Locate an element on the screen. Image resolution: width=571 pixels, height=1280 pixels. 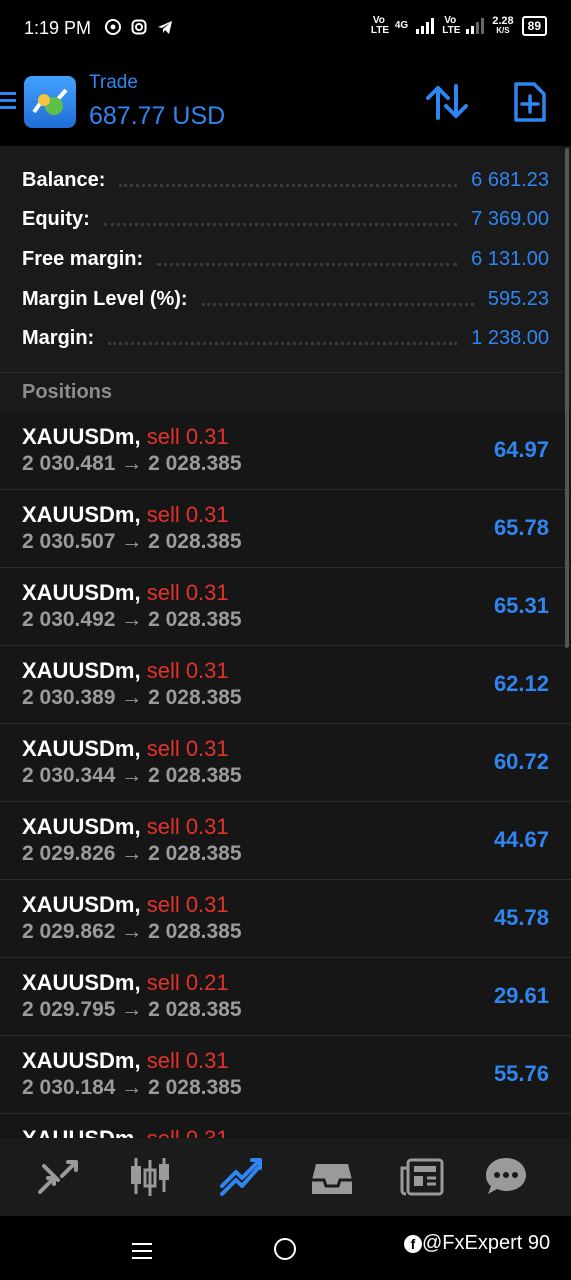
nav-chart is located at coordinates (150, 1177).